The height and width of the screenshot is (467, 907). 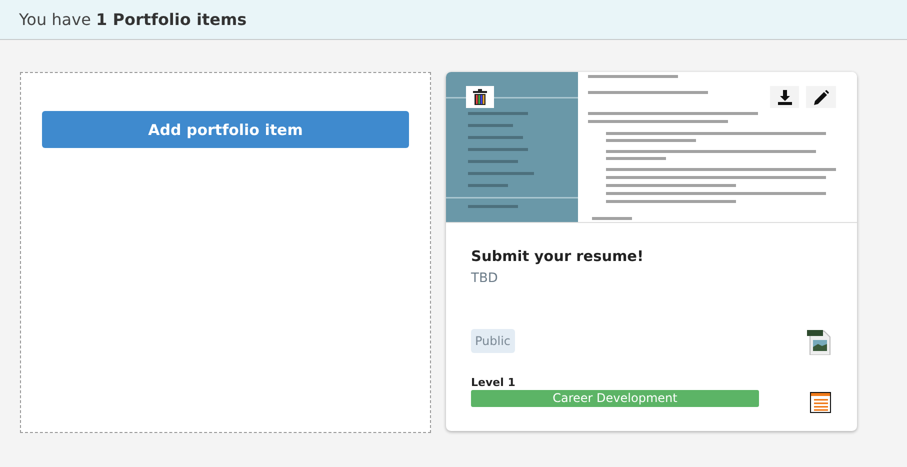 What do you see at coordinates (133, 19) in the screenshot?
I see `page-title: You have 1 Portfolio items` at bounding box center [133, 19].